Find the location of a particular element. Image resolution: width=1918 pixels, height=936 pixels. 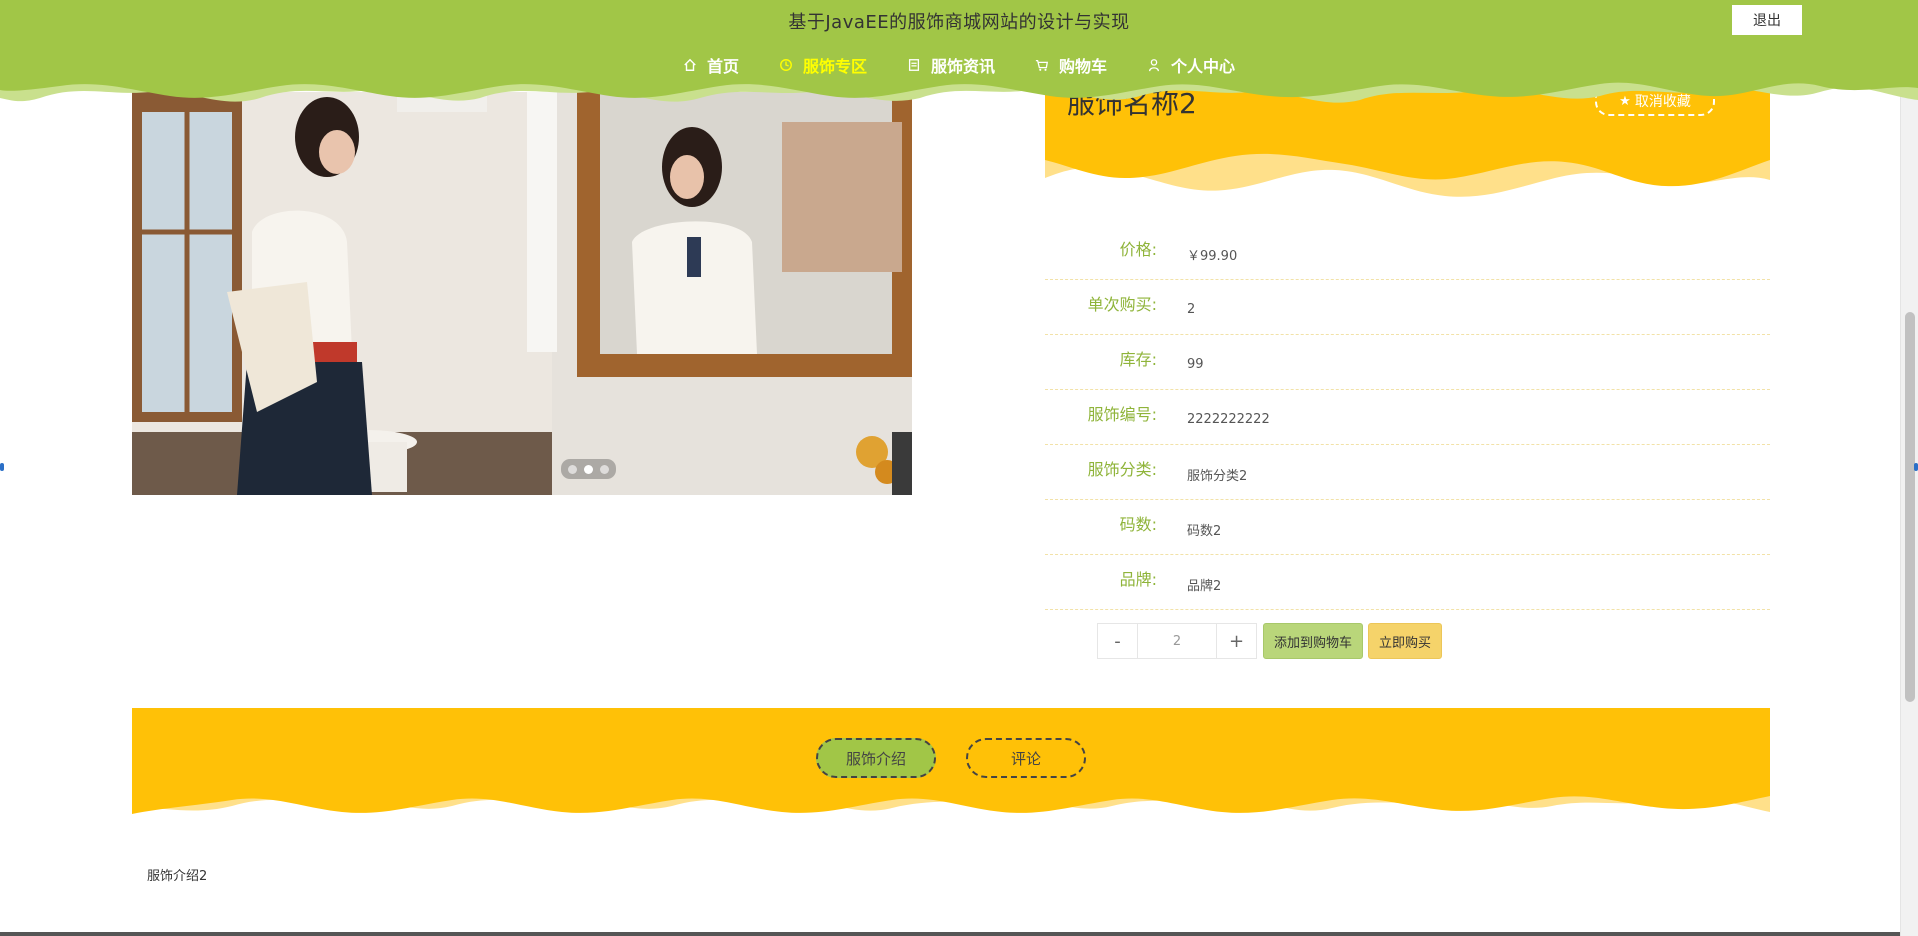

nav-item-home: 首页 is located at coordinates (711, 65).